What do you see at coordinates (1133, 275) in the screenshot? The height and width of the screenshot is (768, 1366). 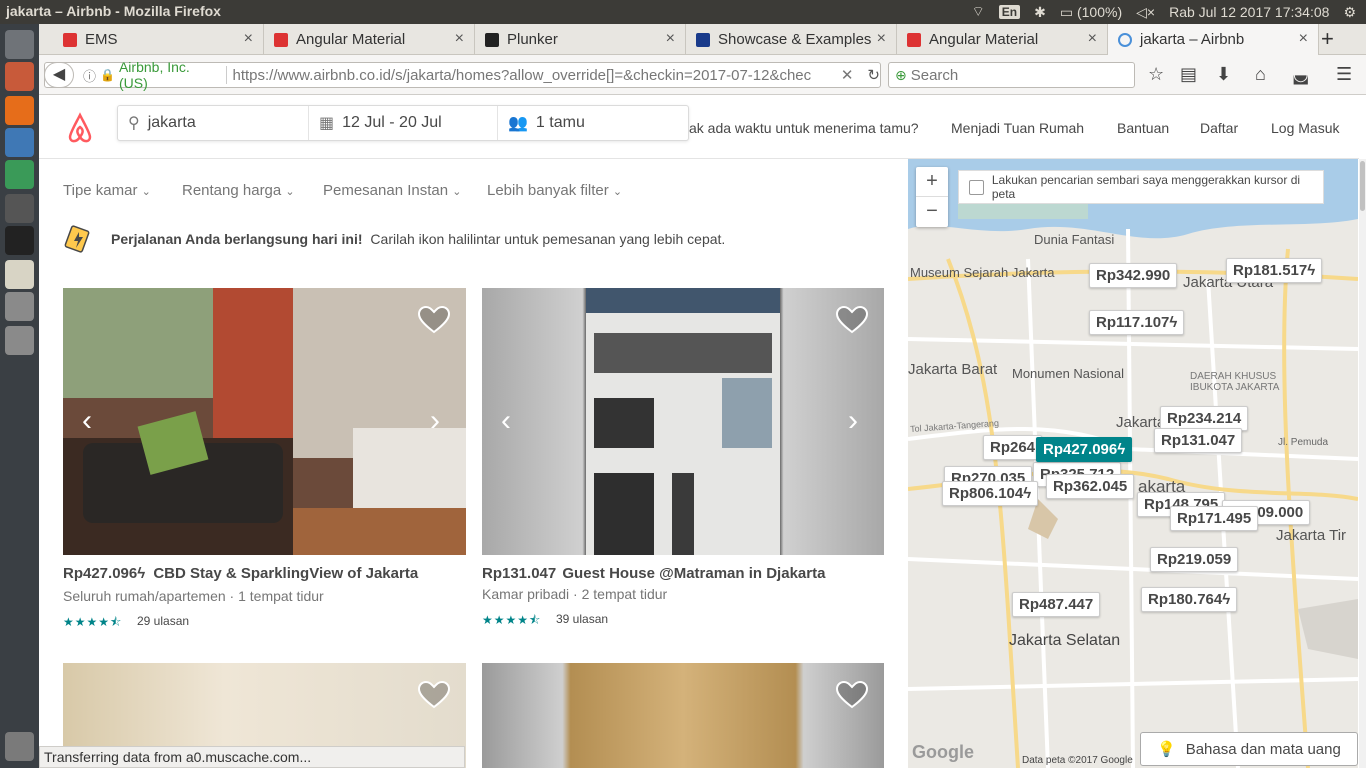 I see `map-price-pin: Rp342.990` at bounding box center [1133, 275].